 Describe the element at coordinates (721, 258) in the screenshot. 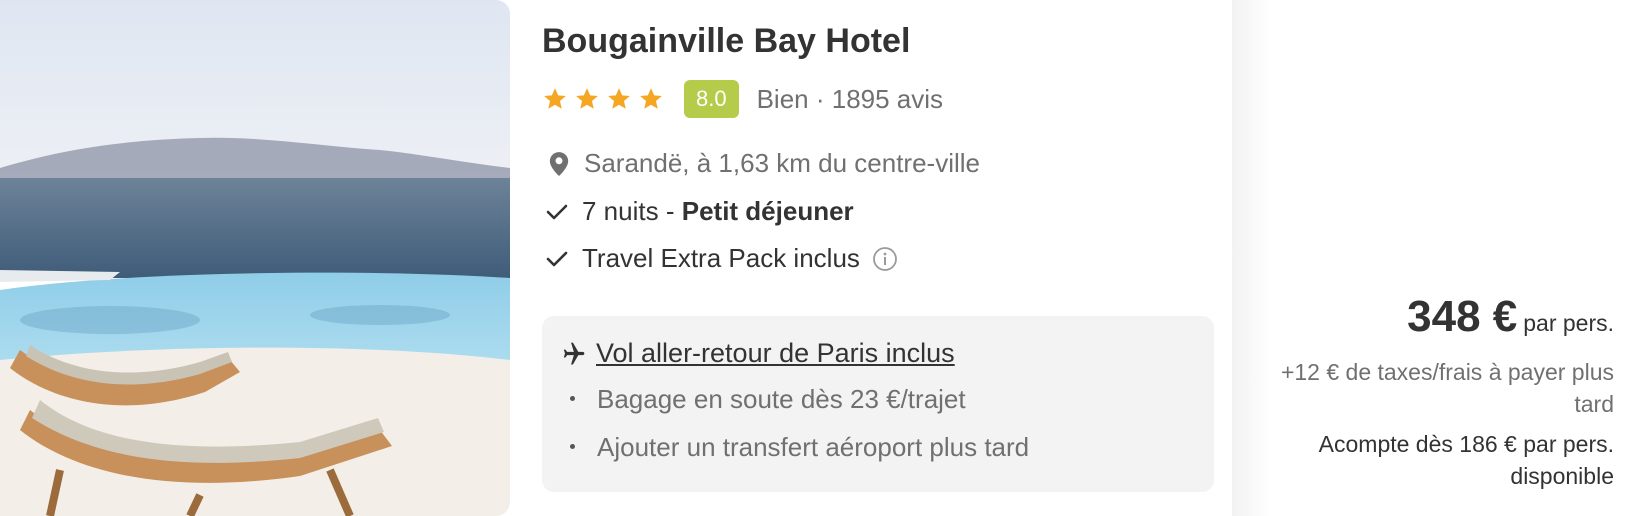

I see `pack-text: Travel Extra Pack inclus` at that location.